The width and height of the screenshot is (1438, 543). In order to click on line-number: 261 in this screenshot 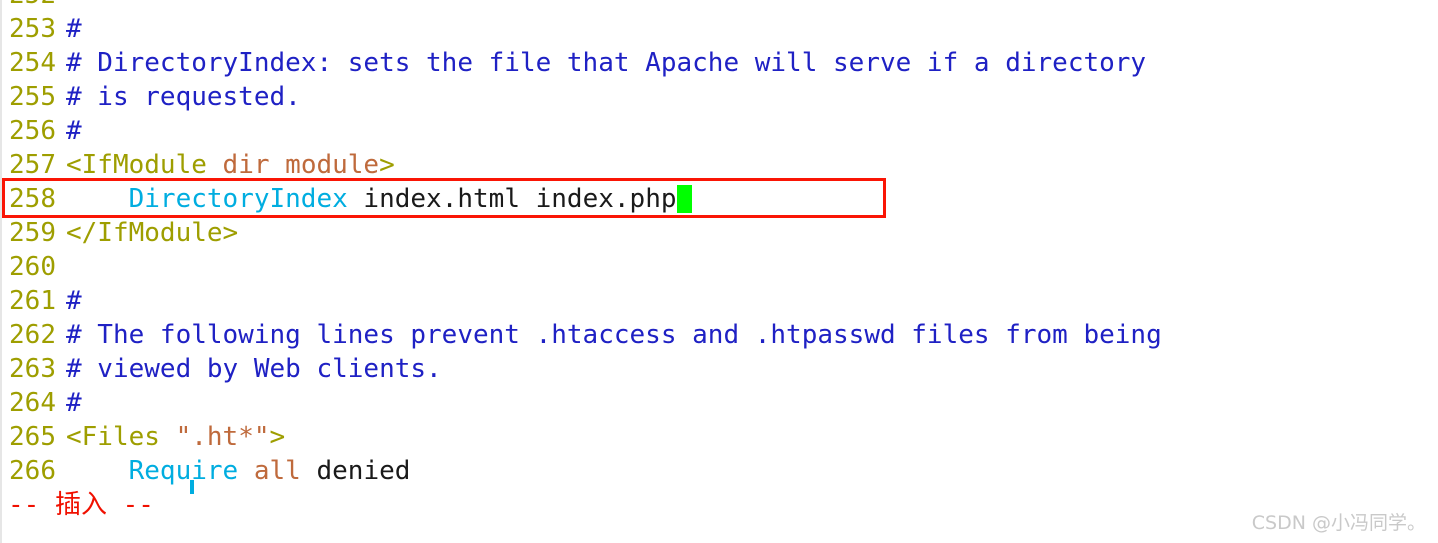, I will do `click(32, 301)`.